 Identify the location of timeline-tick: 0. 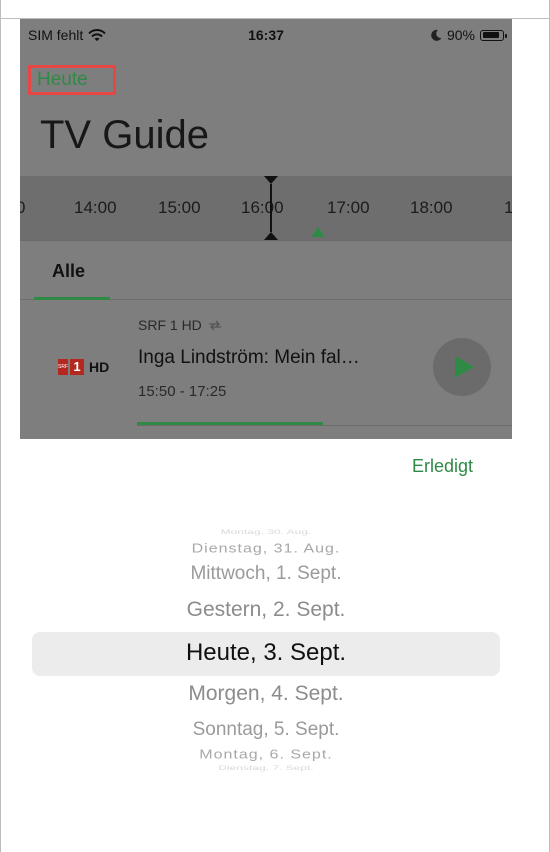
(23, 207).